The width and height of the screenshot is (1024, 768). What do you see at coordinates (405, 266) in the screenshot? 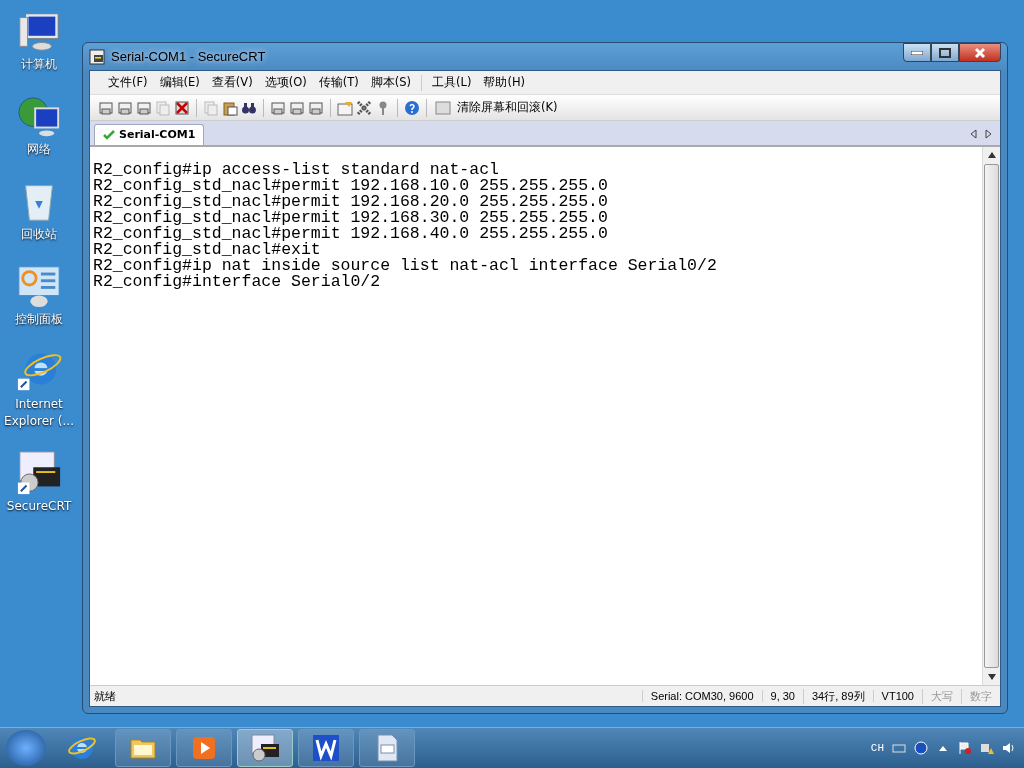
I see `terminal-line: R2_config#ip nat inside source list nat-acl interface Serial0/2` at bounding box center [405, 266].